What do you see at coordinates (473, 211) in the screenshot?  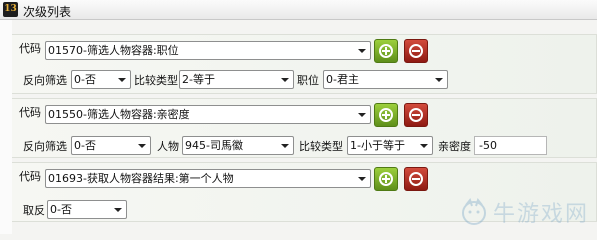 I see `watermark-logo-icon` at bounding box center [473, 211].